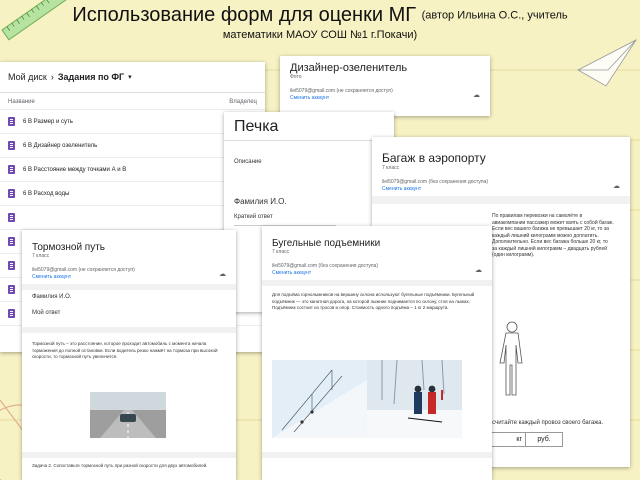 Image resolution: width=640 pixels, height=480 pixels. I want to click on drive-breadcrumb: Мой диск › Задания по ФГ ▾, so click(132, 77).